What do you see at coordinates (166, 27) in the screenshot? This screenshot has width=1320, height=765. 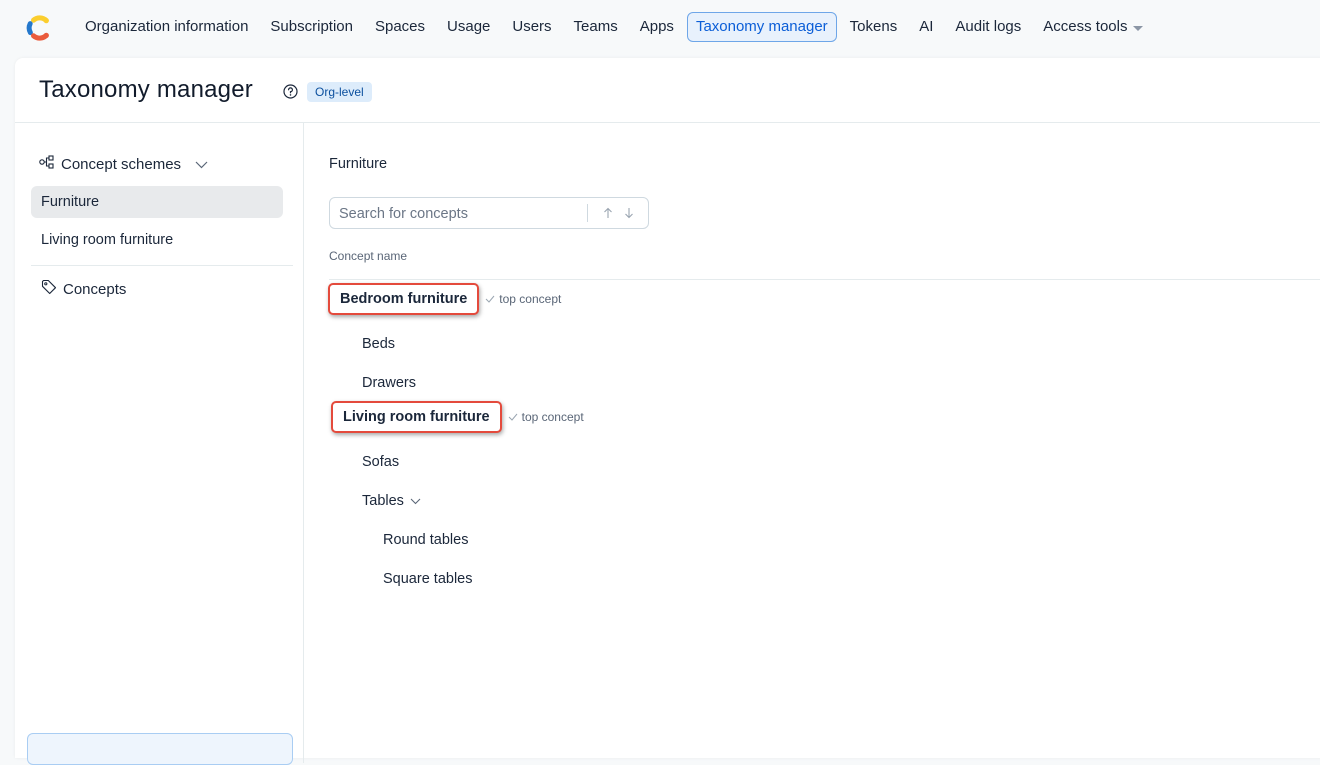 I see `nav-organization-information: Organization information` at bounding box center [166, 27].